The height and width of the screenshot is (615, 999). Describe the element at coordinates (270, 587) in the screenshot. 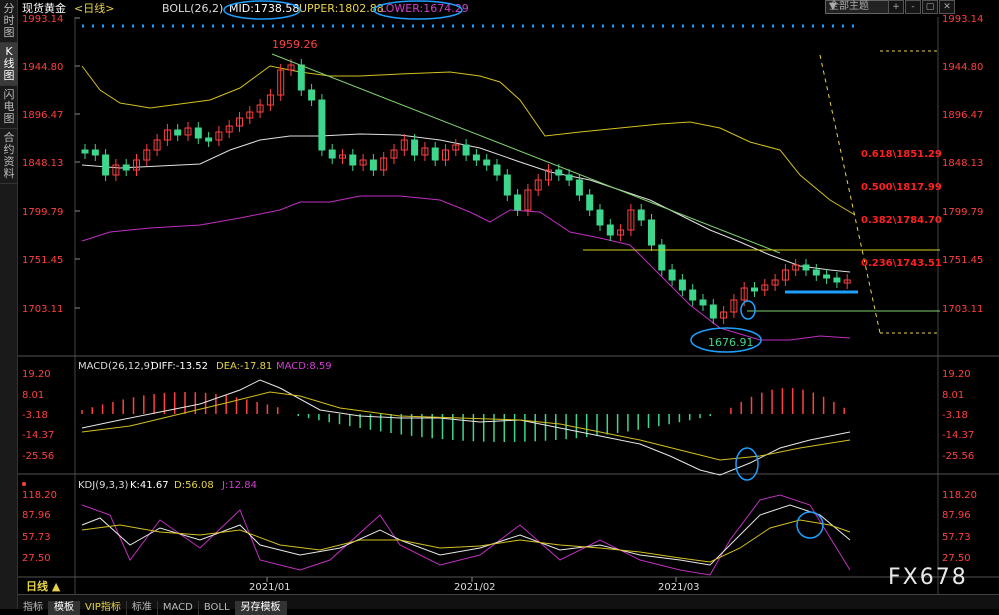

I see `date-label: 2021/01` at that location.